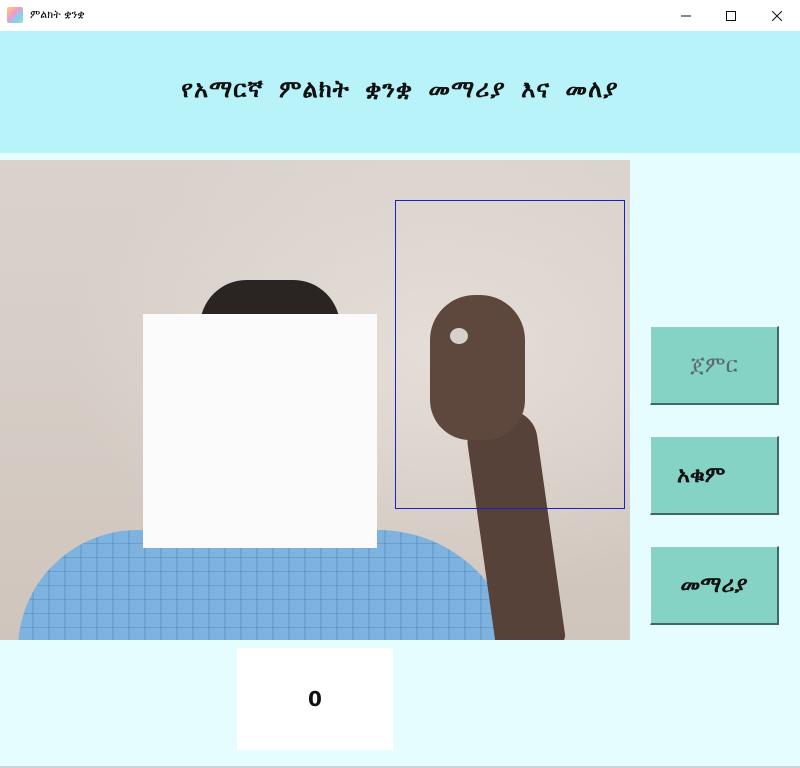 Image resolution: width=800 pixels, height=768 pixels. I want to click on window-title: ምልክት ቋንቋ, so click(57, 14).